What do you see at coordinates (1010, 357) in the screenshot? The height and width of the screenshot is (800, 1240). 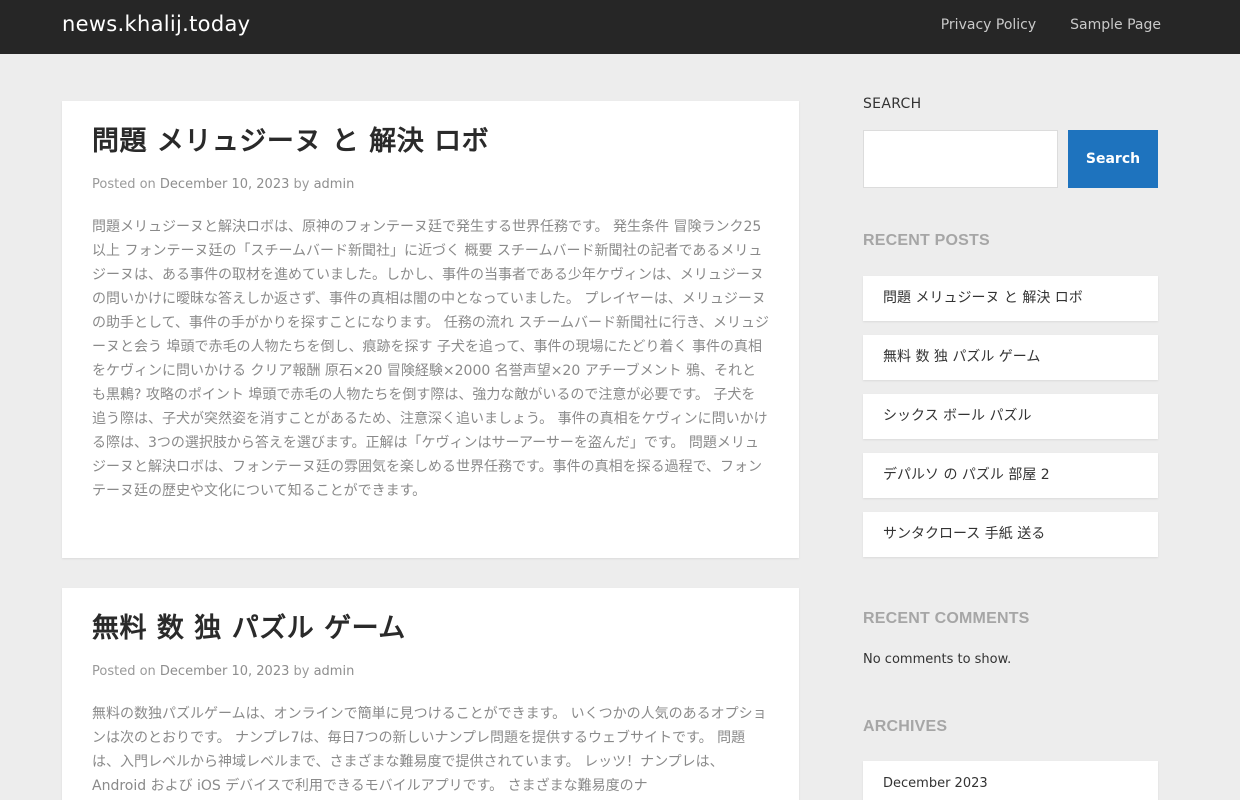 I see `recent-post-item: 無料 数 独 パズル ゲーム` at bounding box center [1010, 357].